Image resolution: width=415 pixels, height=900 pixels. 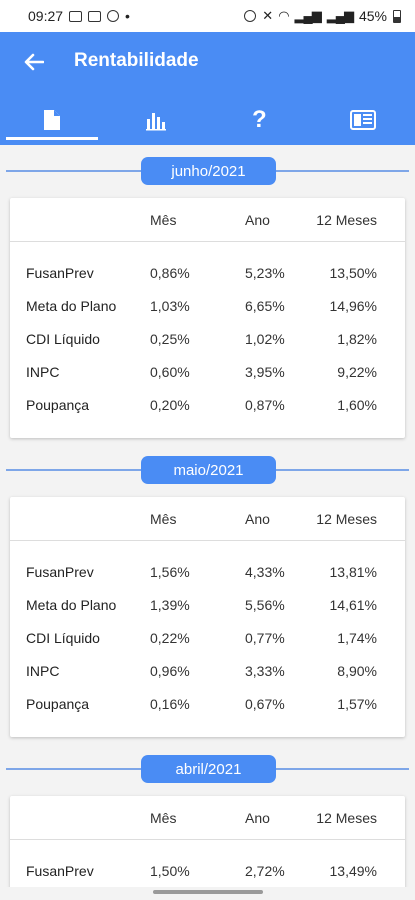 I want to click on cell-ano: 3,95%, so click(x=265, y=372).